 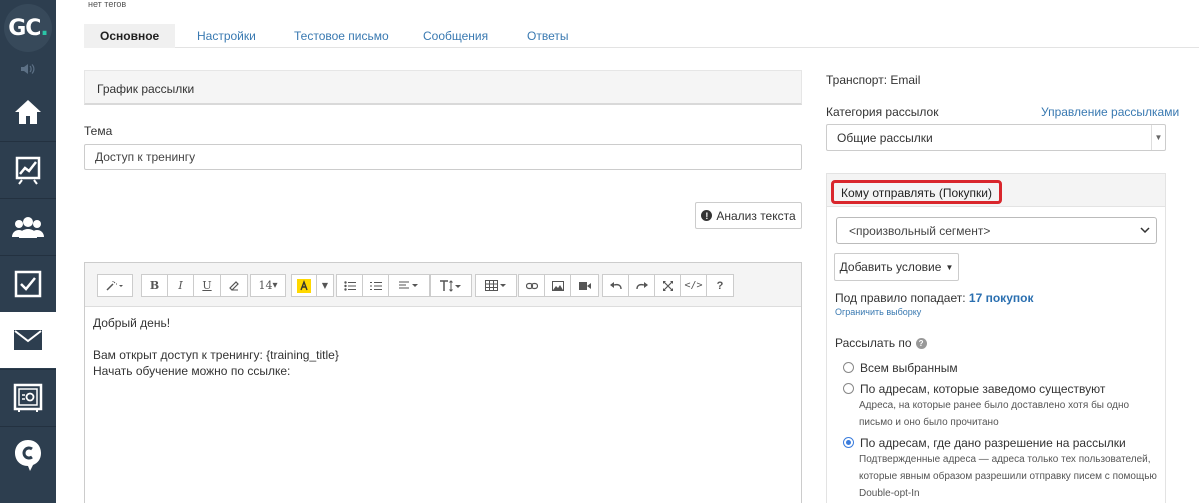 I want to click on nav-home, so click(x=28, y=112).